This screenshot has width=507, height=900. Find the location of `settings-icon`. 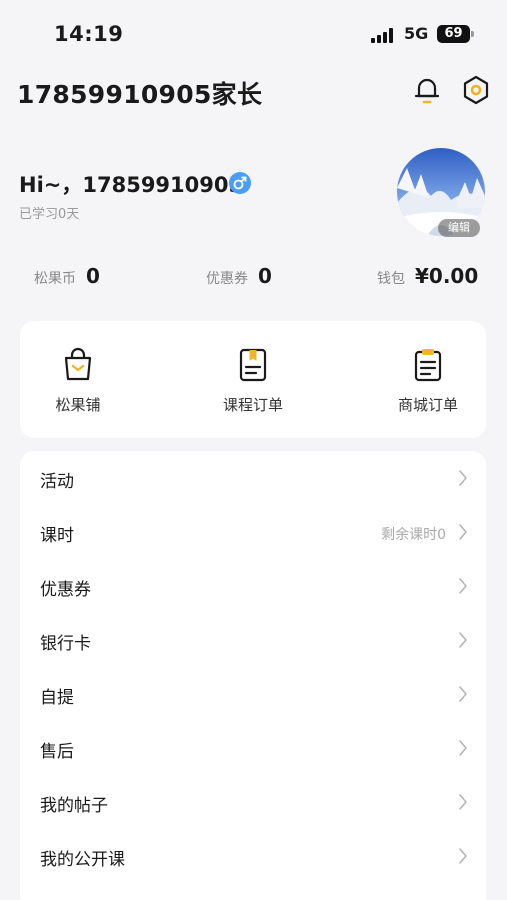

settings-icon is located at coordinates (476, 90).